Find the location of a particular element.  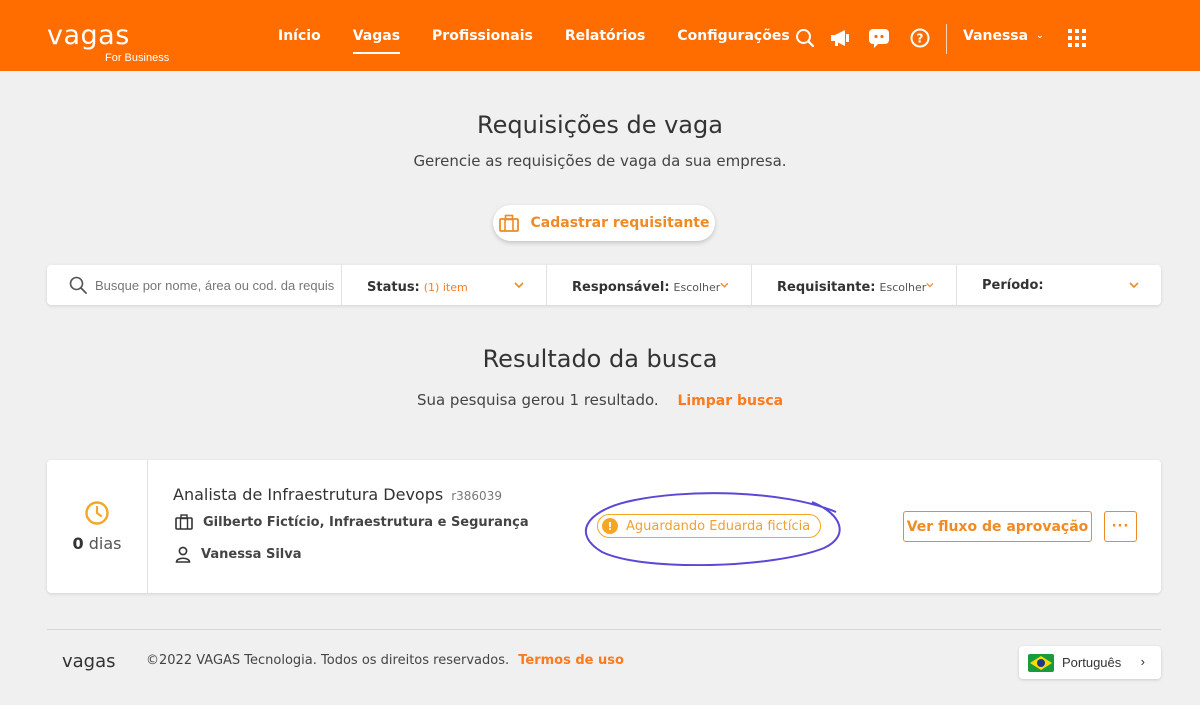

nav-relatorios: Relatórios is located at coordinates (605, 35).